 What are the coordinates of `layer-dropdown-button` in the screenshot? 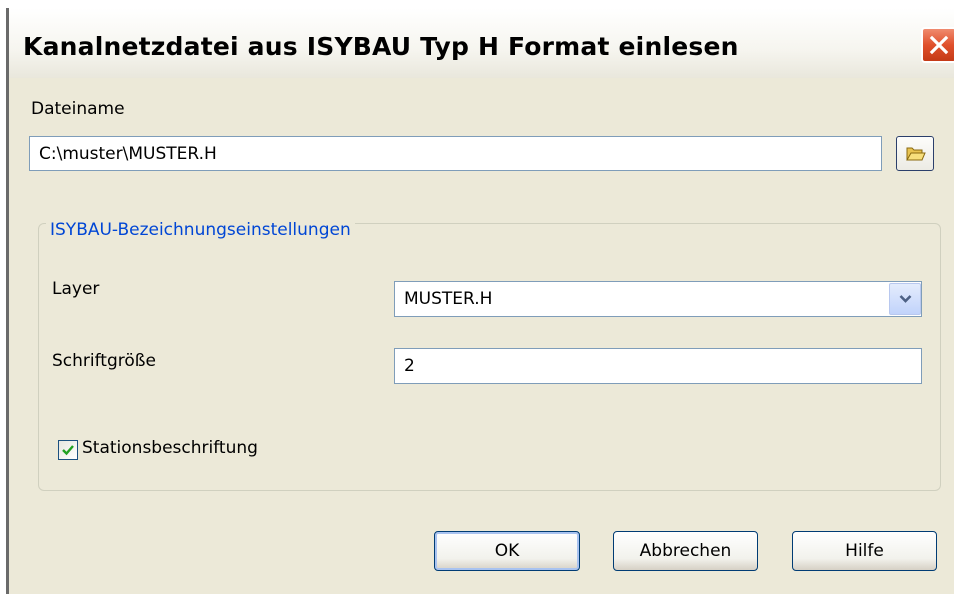 It's located at (905, 299).